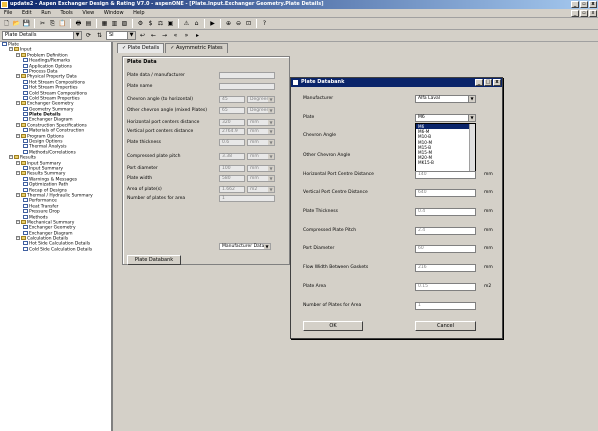 The image size is (598, 431). What do you see at coordinates (593, 13) in the screenshot?
I see `child-close-button: x` at bounding box center [593, 13].